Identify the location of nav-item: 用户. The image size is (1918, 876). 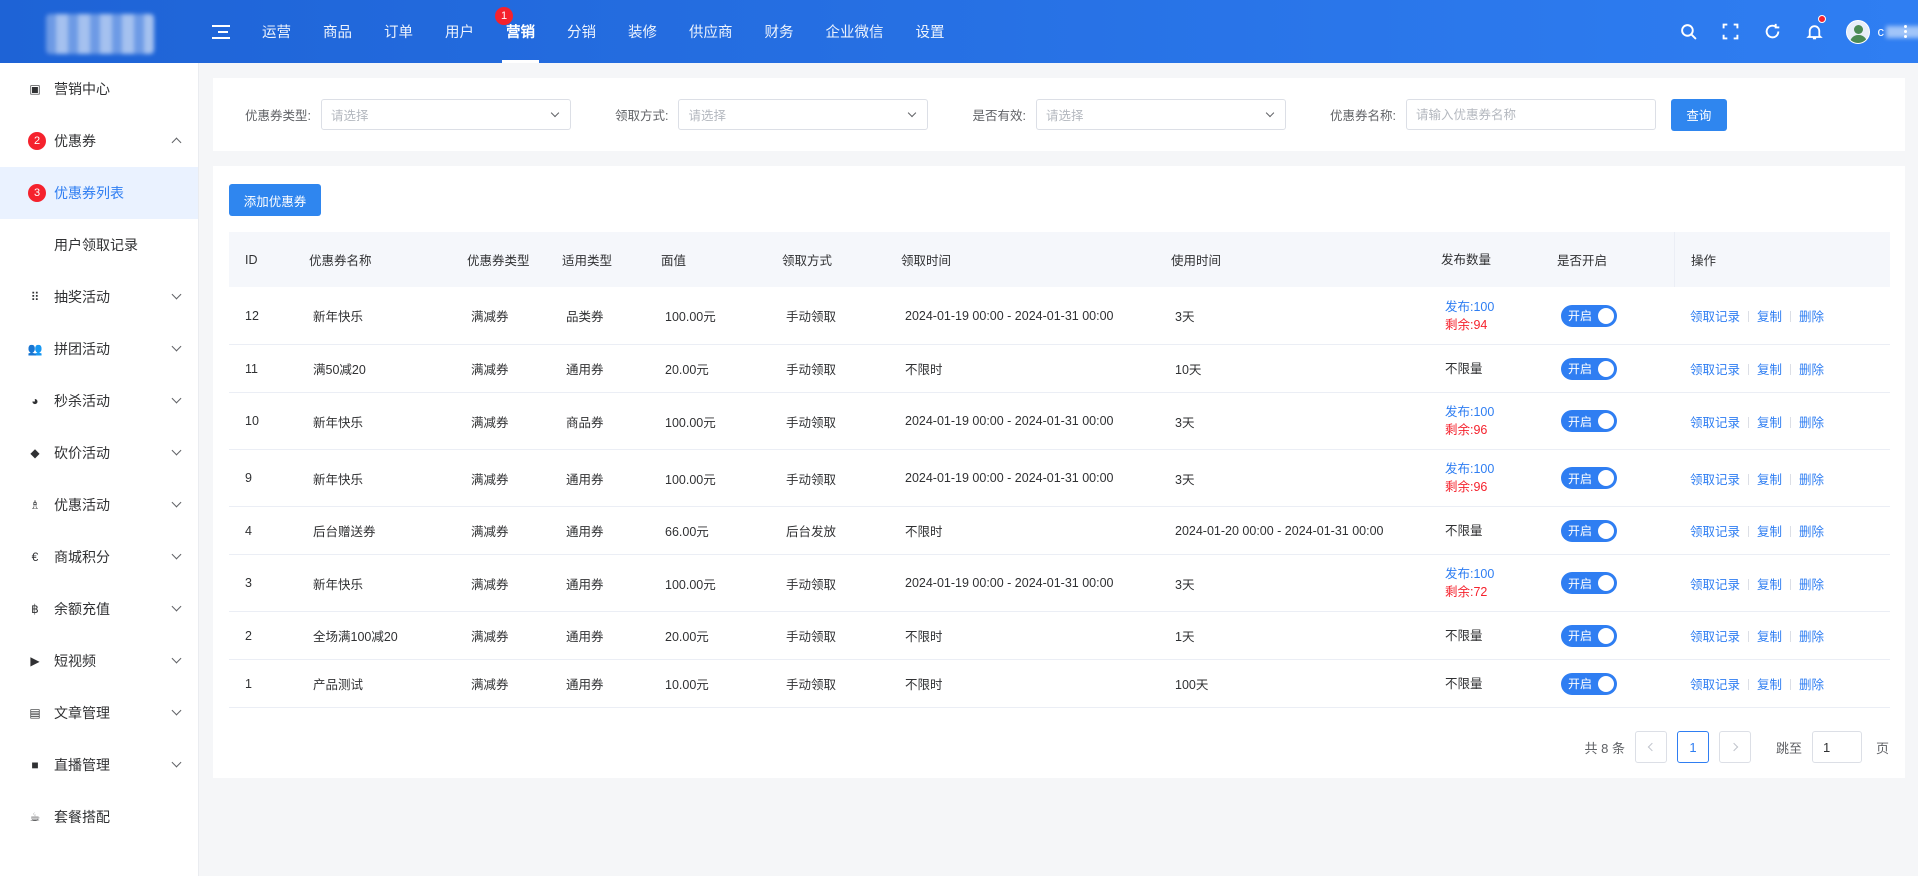
(459, 31).